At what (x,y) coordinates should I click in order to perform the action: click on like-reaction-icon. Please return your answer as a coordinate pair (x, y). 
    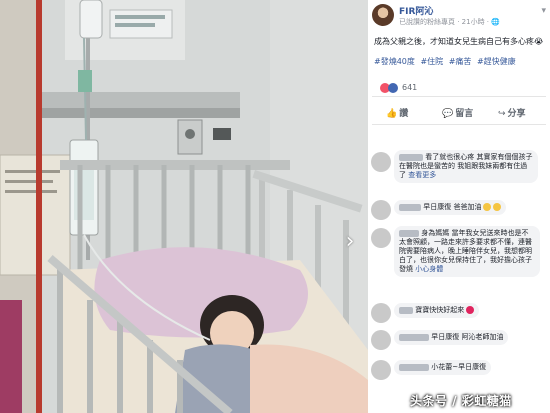
    Looking at the image, I should click on (393, 88).